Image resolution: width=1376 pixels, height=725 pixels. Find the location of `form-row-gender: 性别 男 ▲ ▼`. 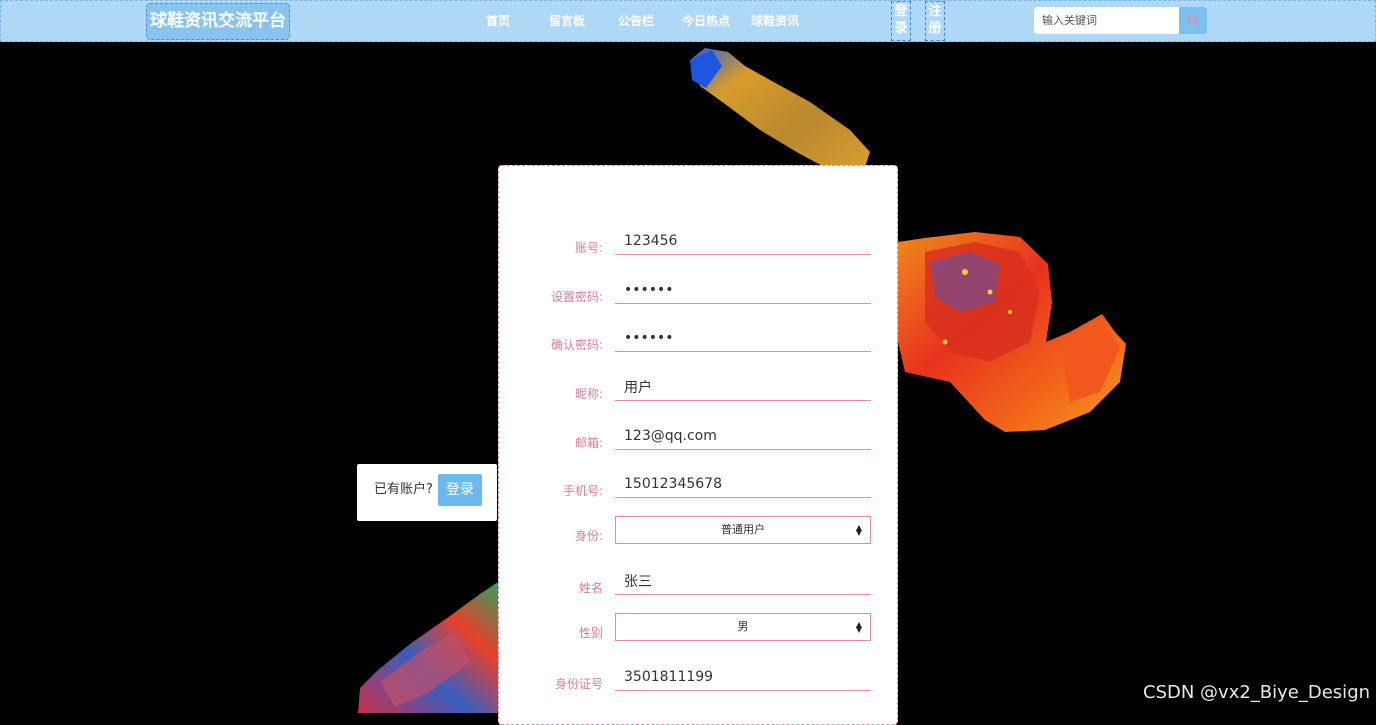

form-row-gender: 性别 男 ▲ ▼ is located at coordinates (698, 628).